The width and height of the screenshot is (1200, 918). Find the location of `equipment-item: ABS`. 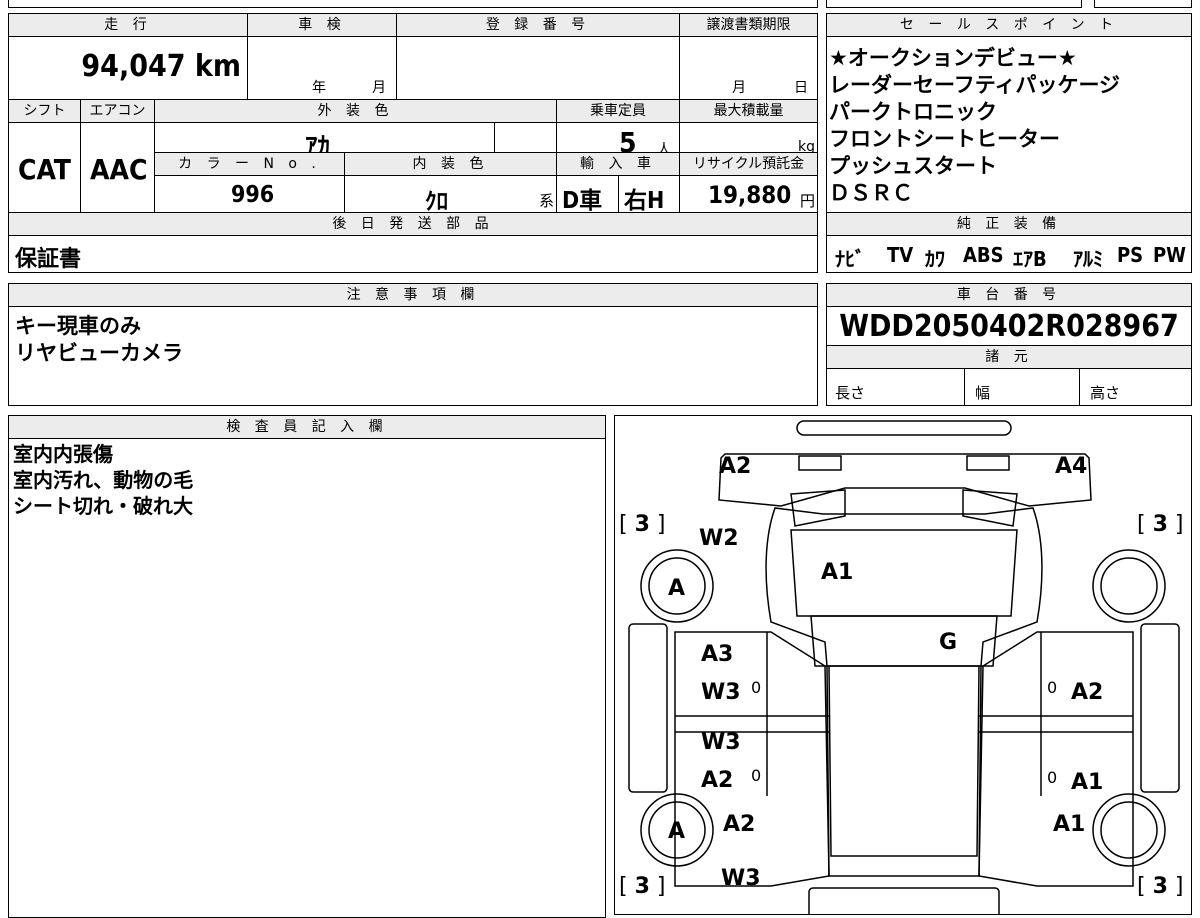

equipment-item: ABS is located at coordinates (983, 255).